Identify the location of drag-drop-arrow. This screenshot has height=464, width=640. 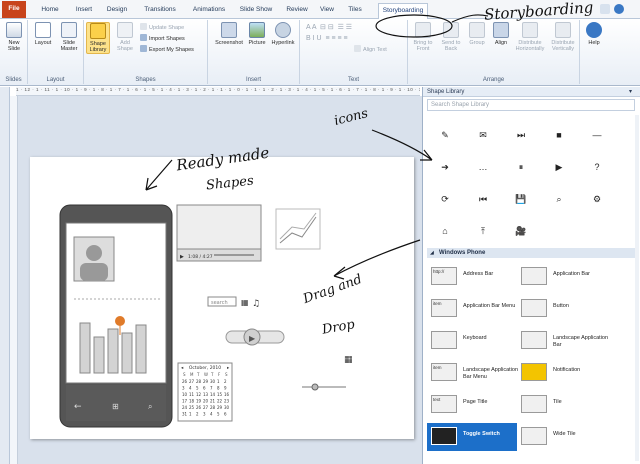
(377, 259).